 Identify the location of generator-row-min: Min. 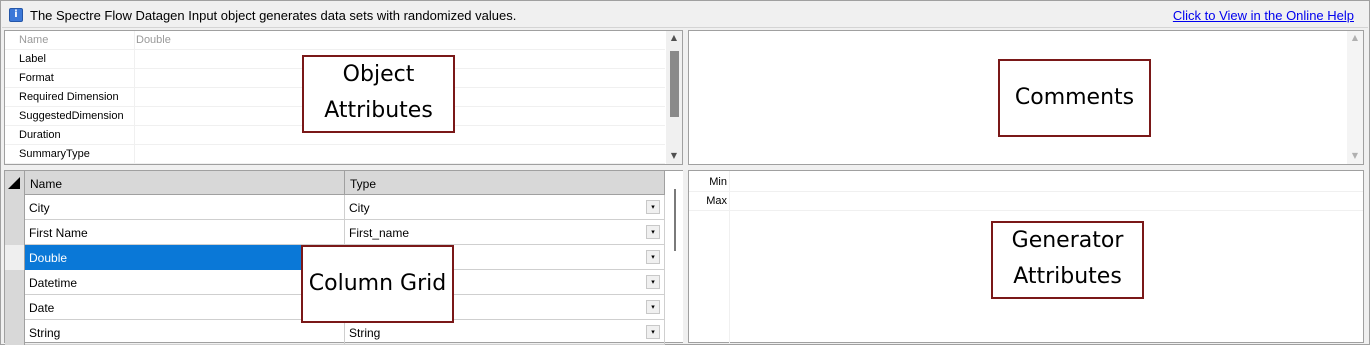
(1026, 182).